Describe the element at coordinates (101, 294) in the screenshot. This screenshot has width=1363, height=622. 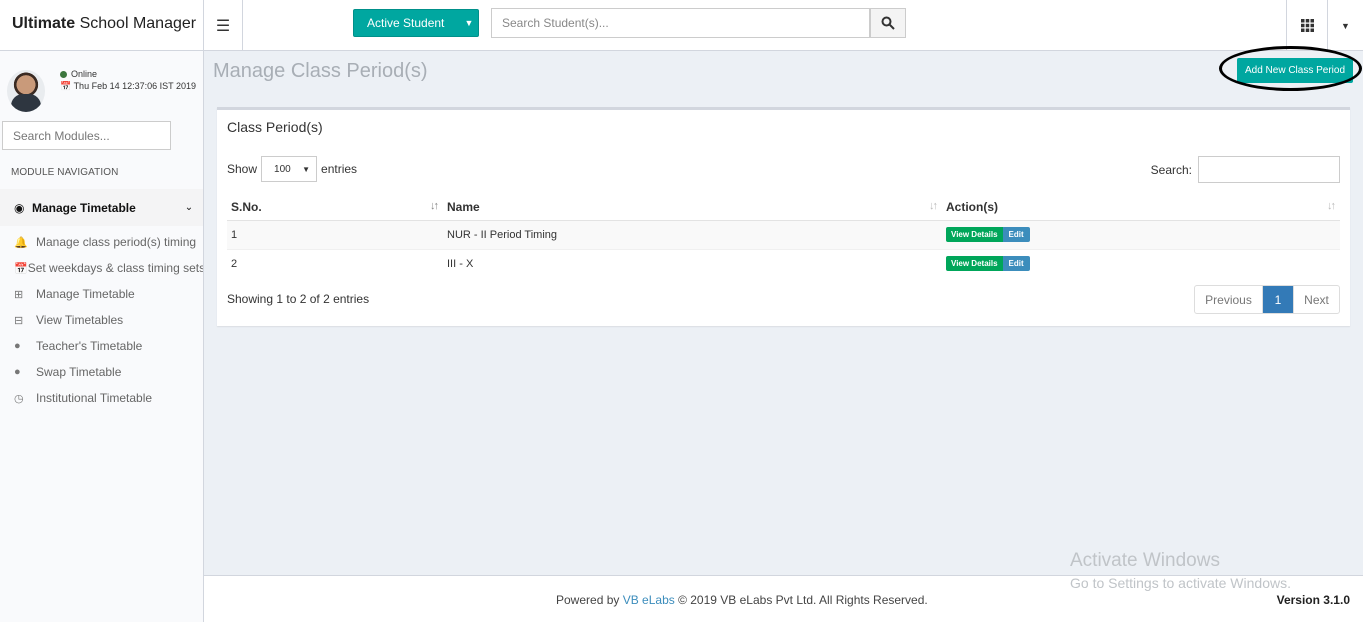
I see `sidebar-item-manage-timetable: ⊞ Manage Timetable` at that location.